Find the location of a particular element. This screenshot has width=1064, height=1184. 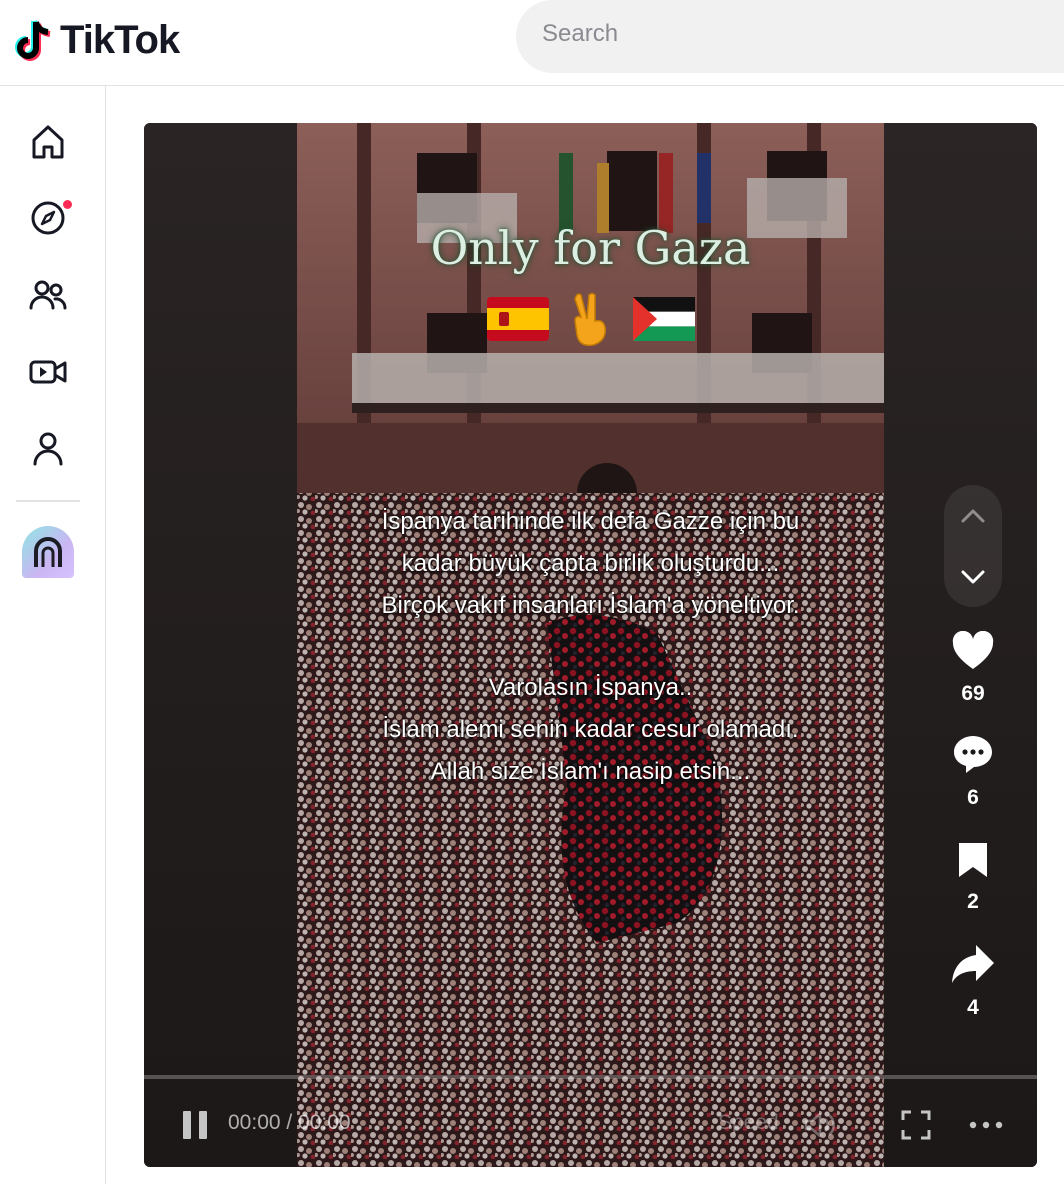

sidebar-divider is located at coordinates (48, 501).